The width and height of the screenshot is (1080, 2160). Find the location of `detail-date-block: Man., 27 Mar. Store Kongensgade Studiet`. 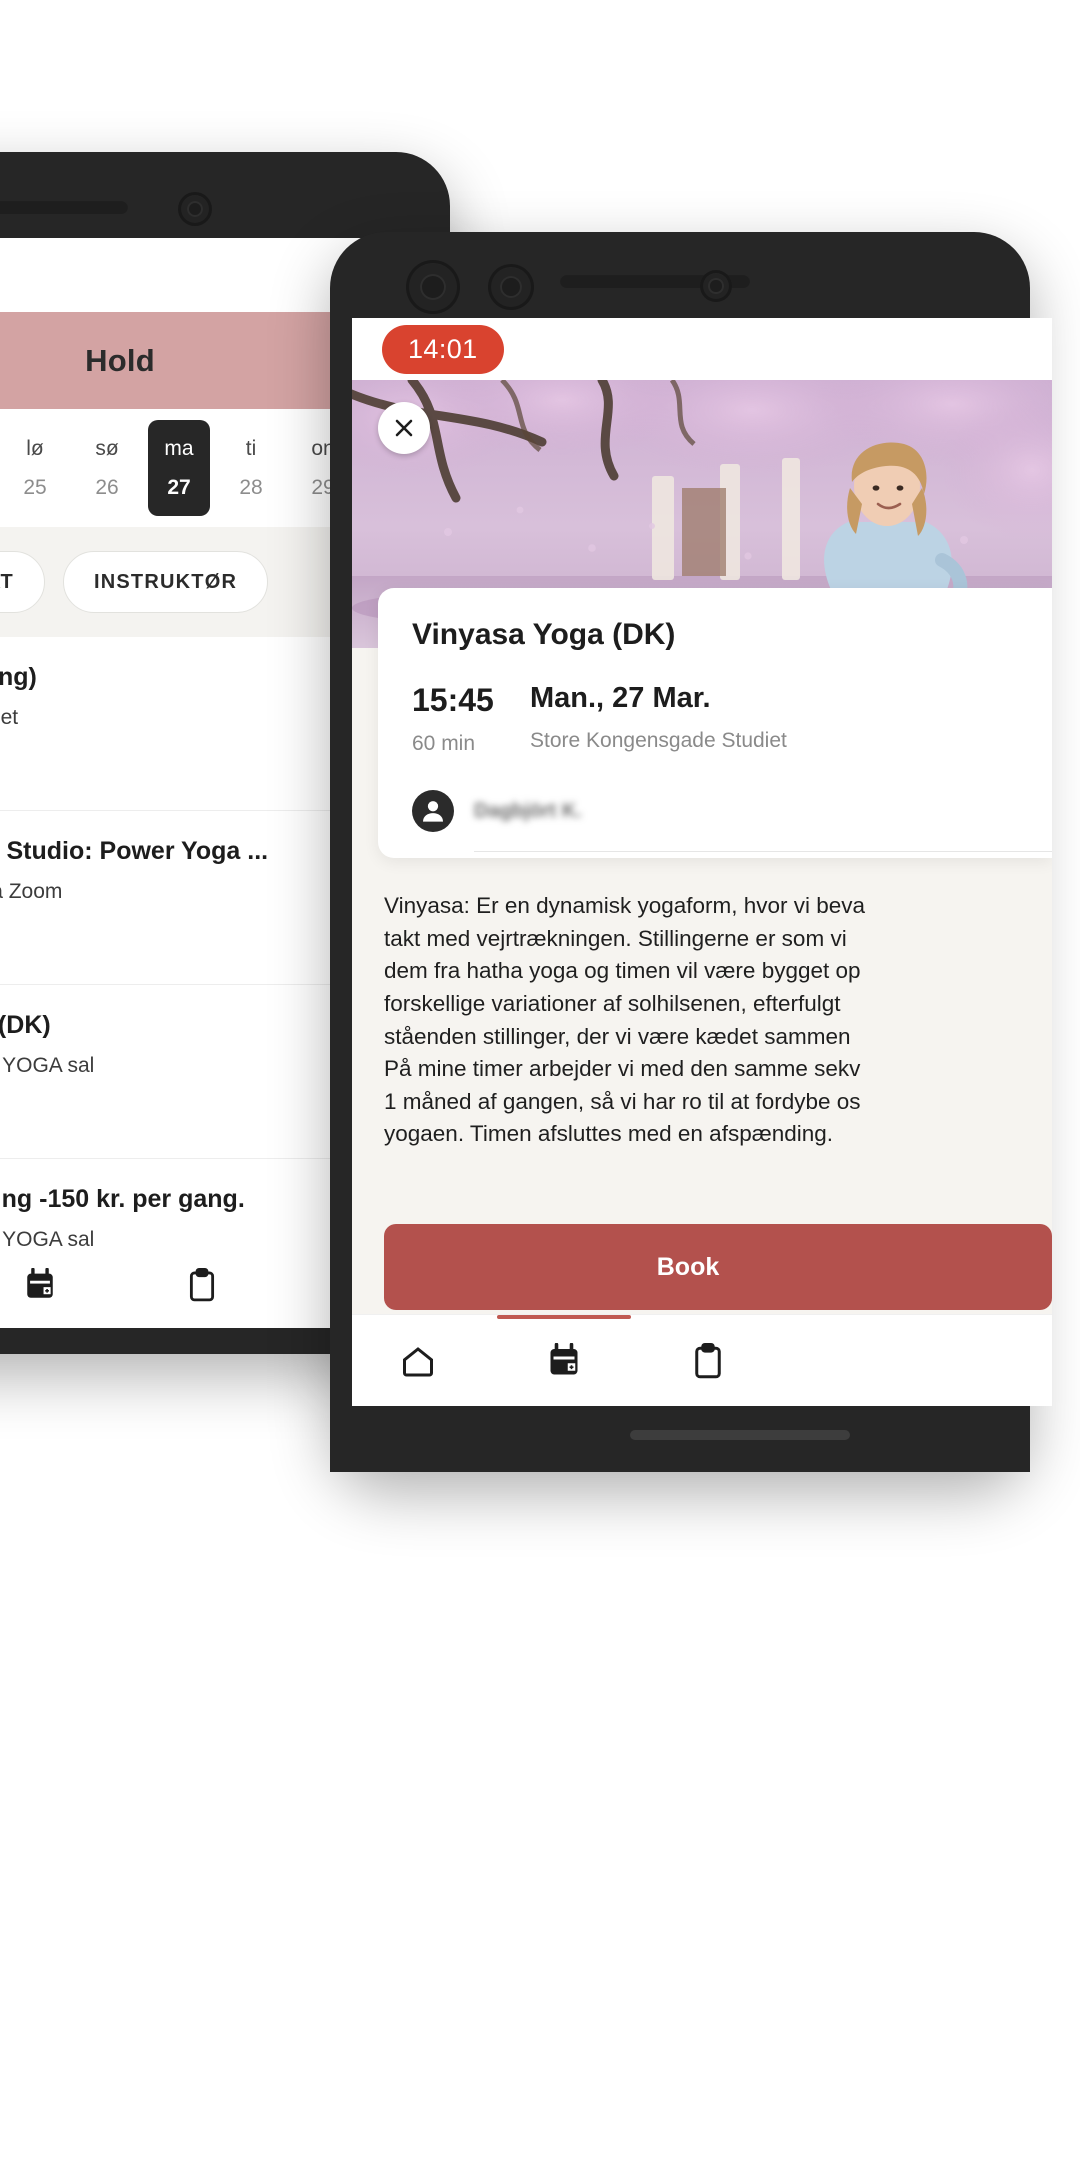

detail-date-block: Man., 27 Mar. Store Kongensgade Studiet is located at coordinates (658, 717).